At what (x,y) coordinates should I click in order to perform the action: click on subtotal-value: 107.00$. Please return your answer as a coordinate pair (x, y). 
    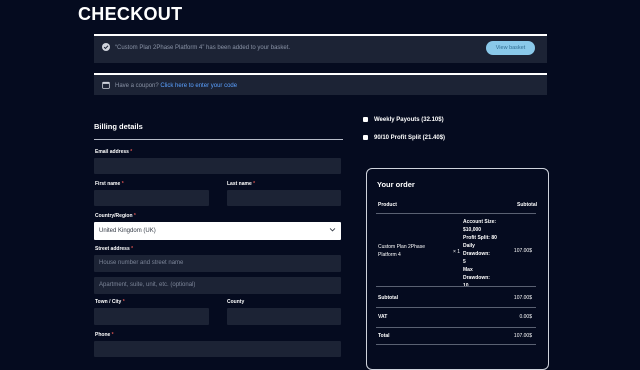
    Looking at the image, I should click on (522, 298).